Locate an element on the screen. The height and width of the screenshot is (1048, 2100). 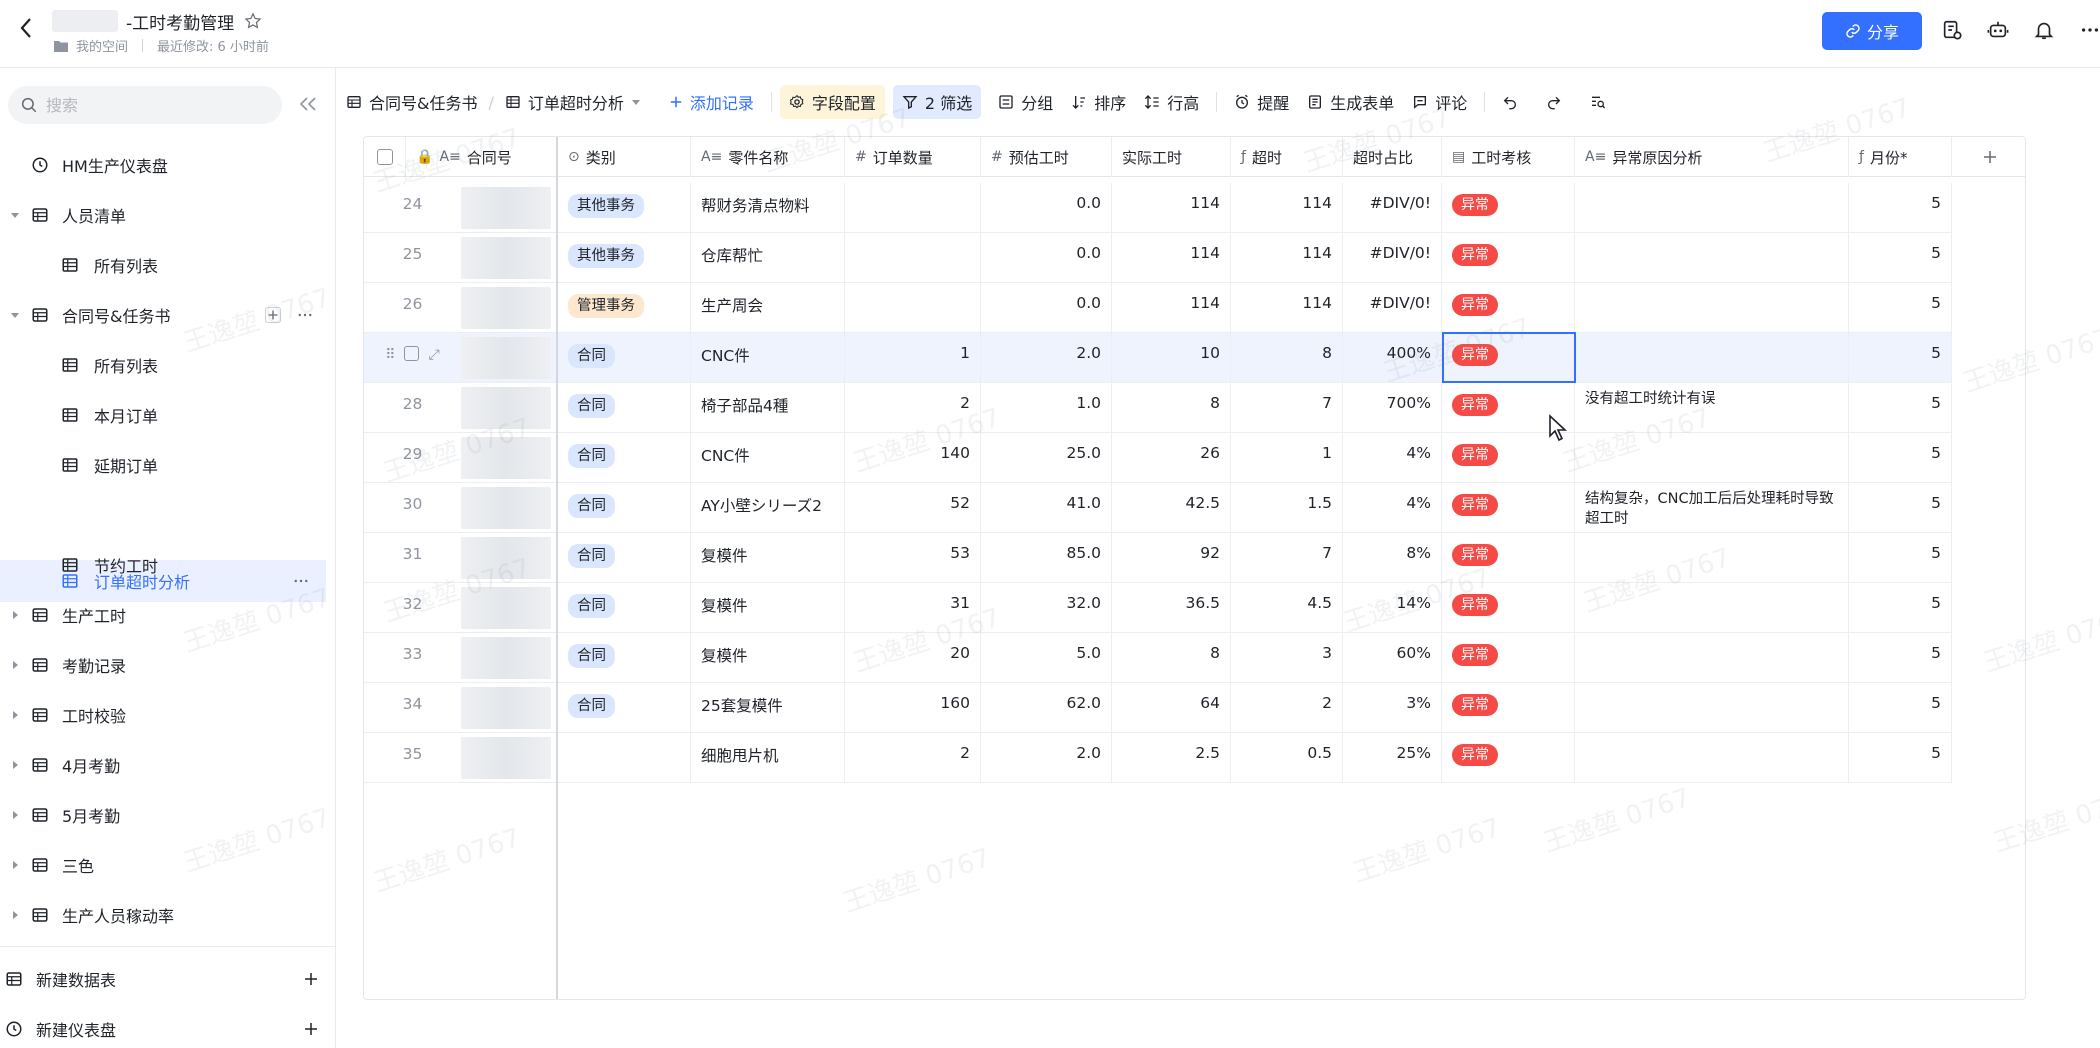
sidebar-item-staff-all-list: 所有列表 is located at coordinates (163, 265).